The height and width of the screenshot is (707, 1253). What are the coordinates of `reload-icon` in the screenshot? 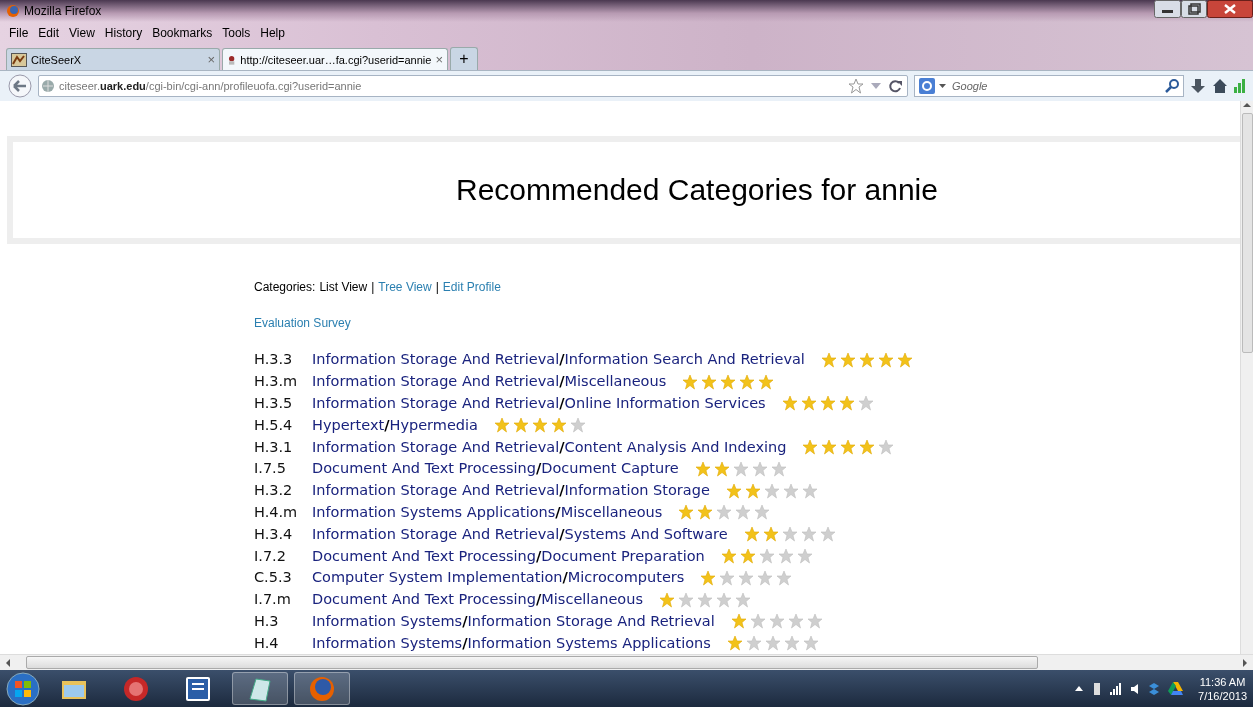 It's located at (895, 86).